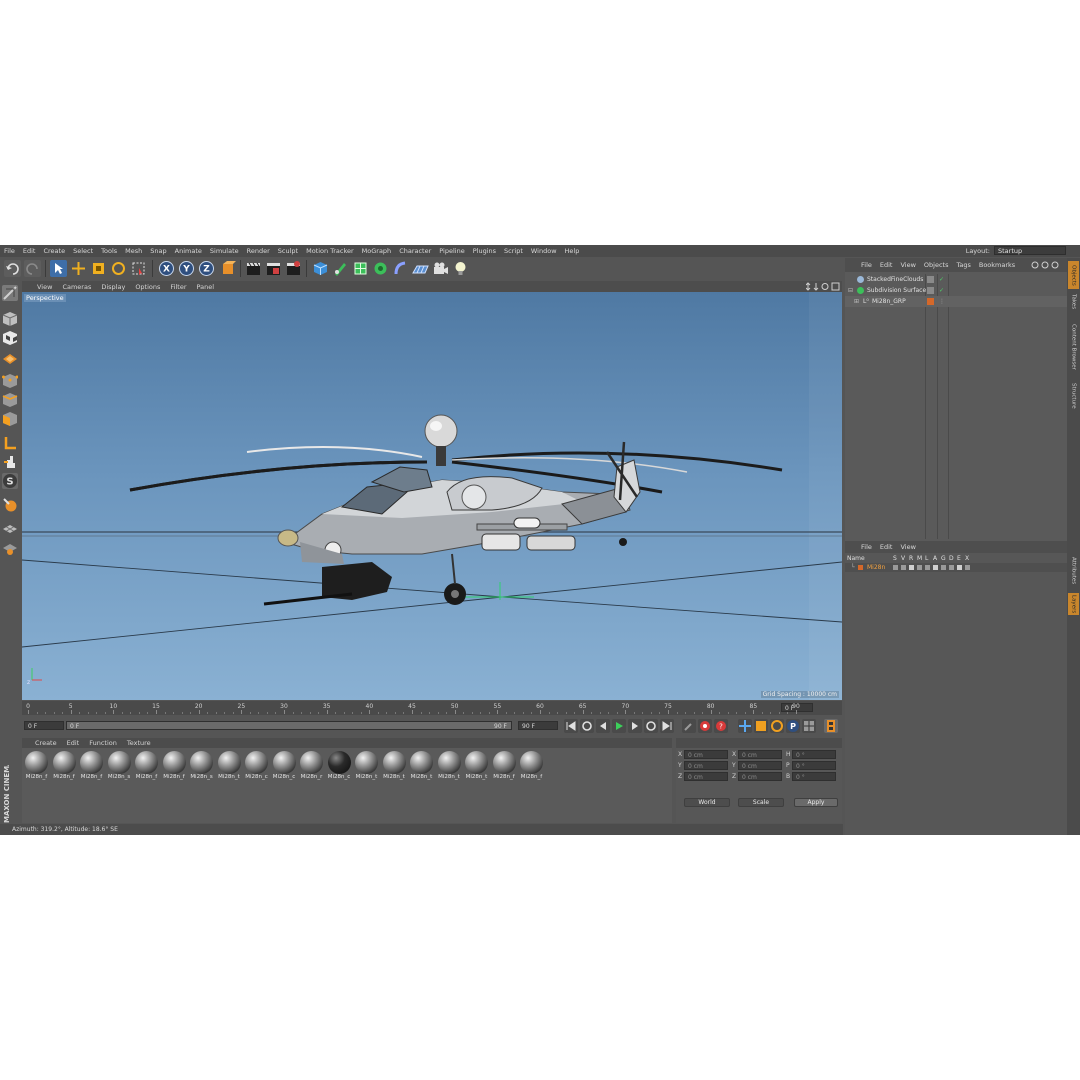  What do you see at coordinates (816, 802) in the screenshot?
I see `apply-button: Apply` at bounding box center [816, 802].